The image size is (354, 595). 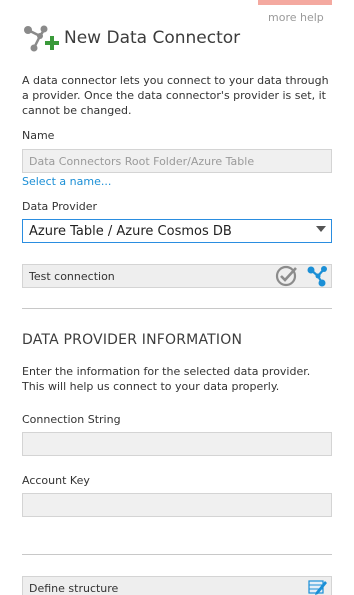 What do you see at coordinates (287, 276) in the screenshot?
I see `check-circle-icon` at bounding box center [287, 276].